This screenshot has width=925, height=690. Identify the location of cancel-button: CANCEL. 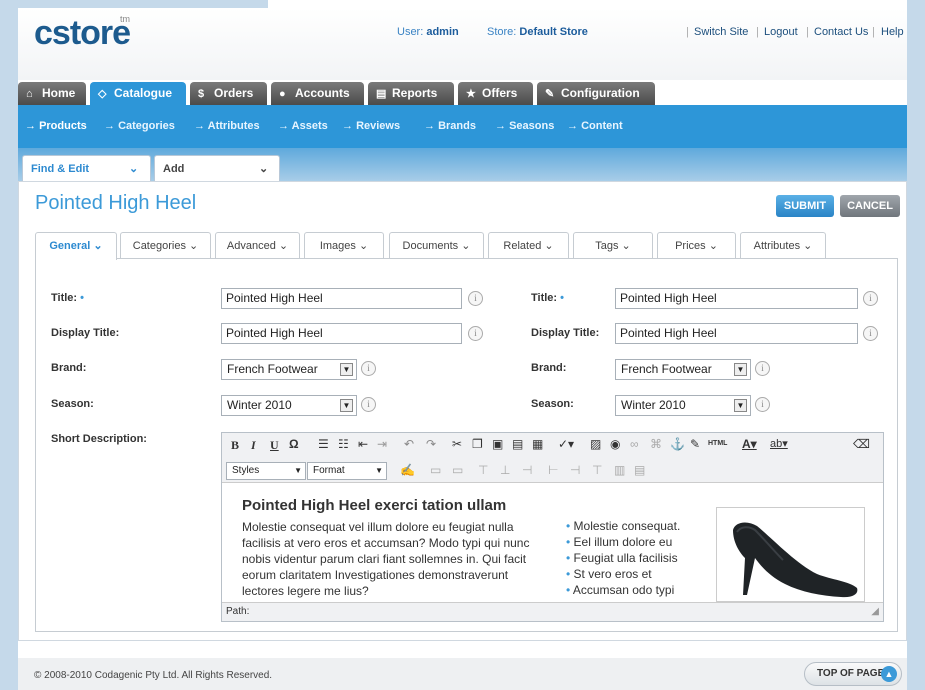
(870, 206).